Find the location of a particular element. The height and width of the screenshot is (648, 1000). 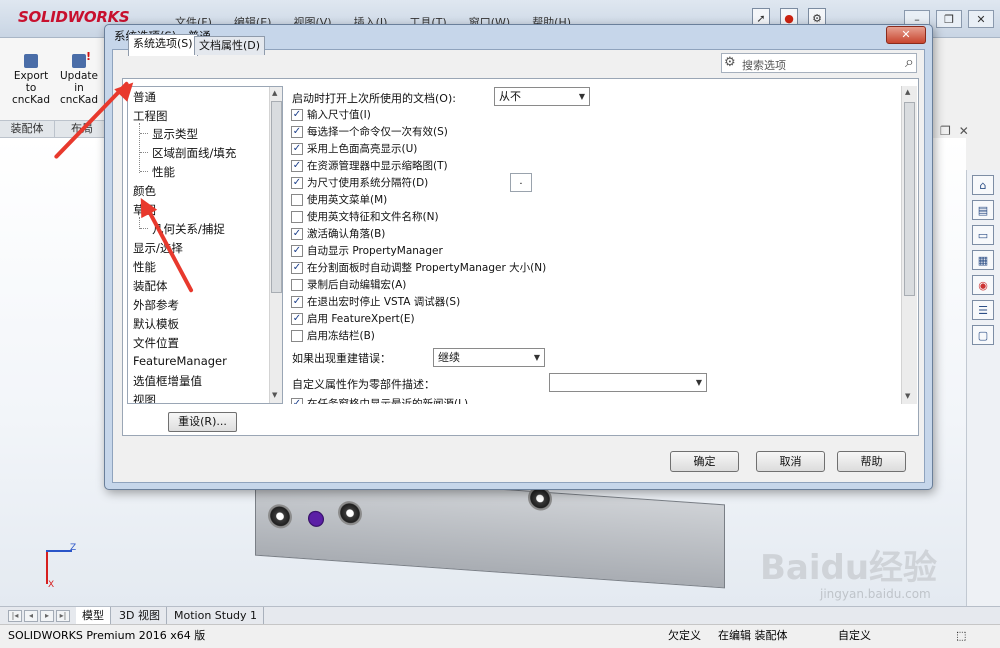

custom-property-label: 自定义属性作为零部件描述： is located at coordinates (363, 384).